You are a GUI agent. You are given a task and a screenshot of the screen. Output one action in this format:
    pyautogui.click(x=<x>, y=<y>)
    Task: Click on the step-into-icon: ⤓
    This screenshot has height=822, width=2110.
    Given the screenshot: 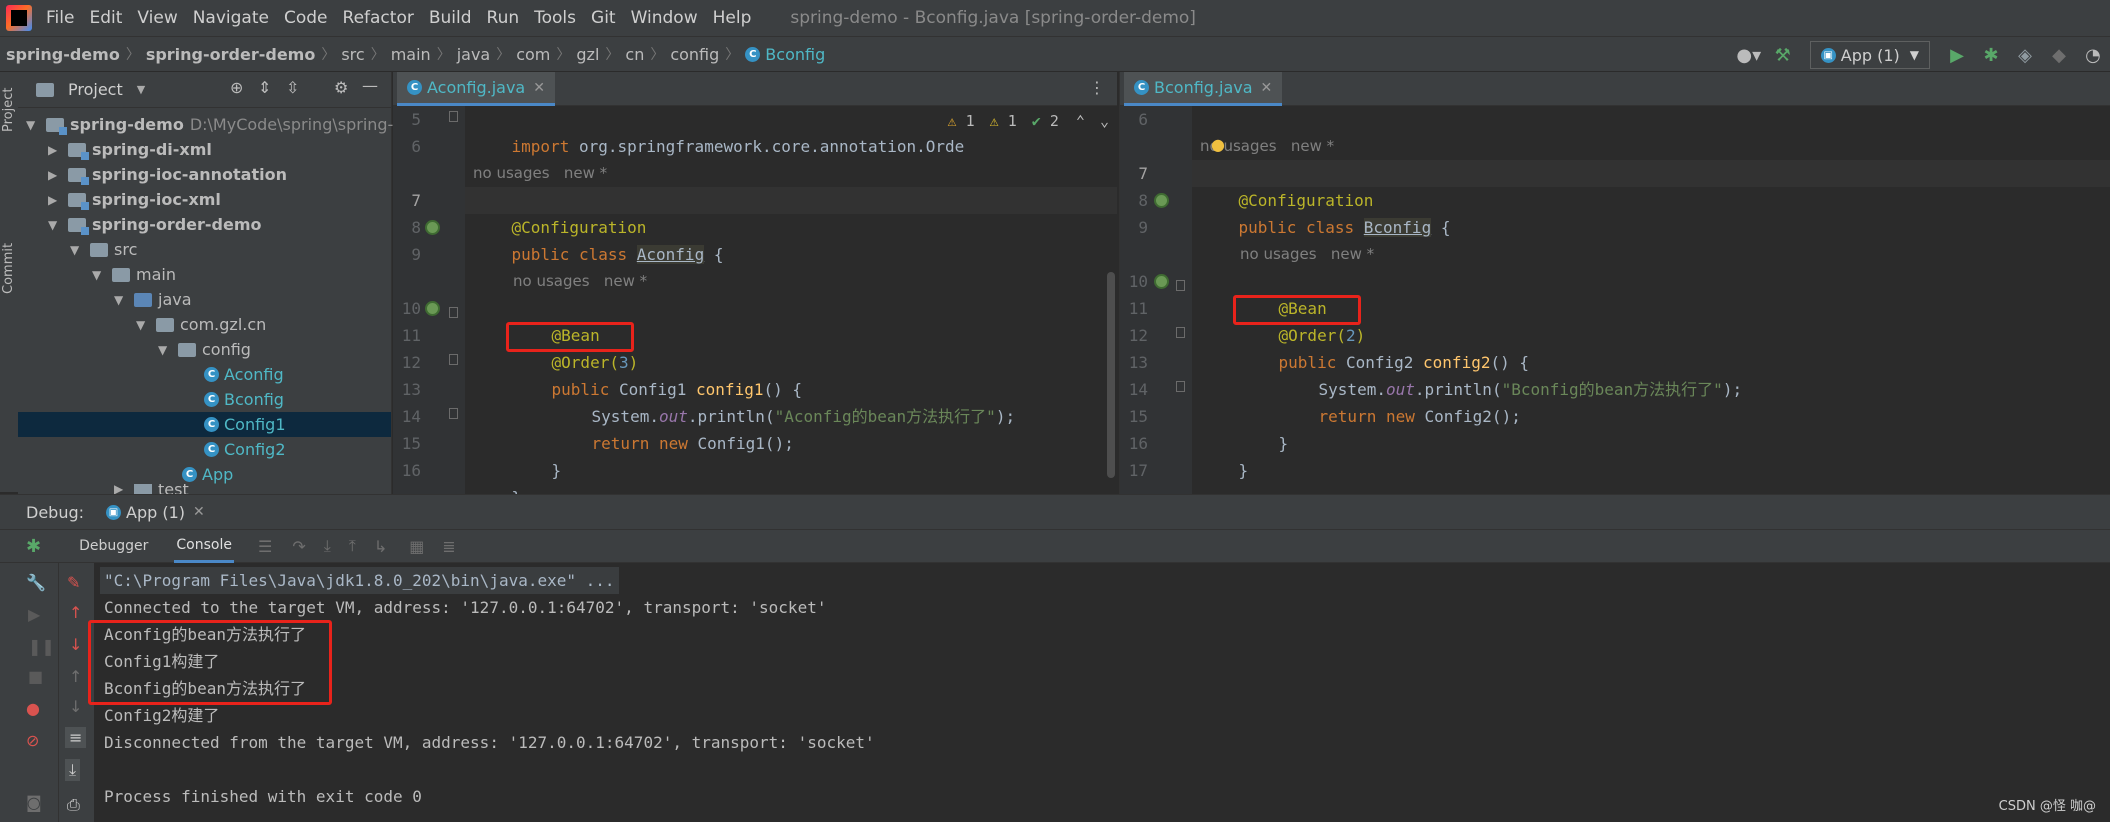 What is the action you would take?
    pyautogui.click(x=327, y=546)
    